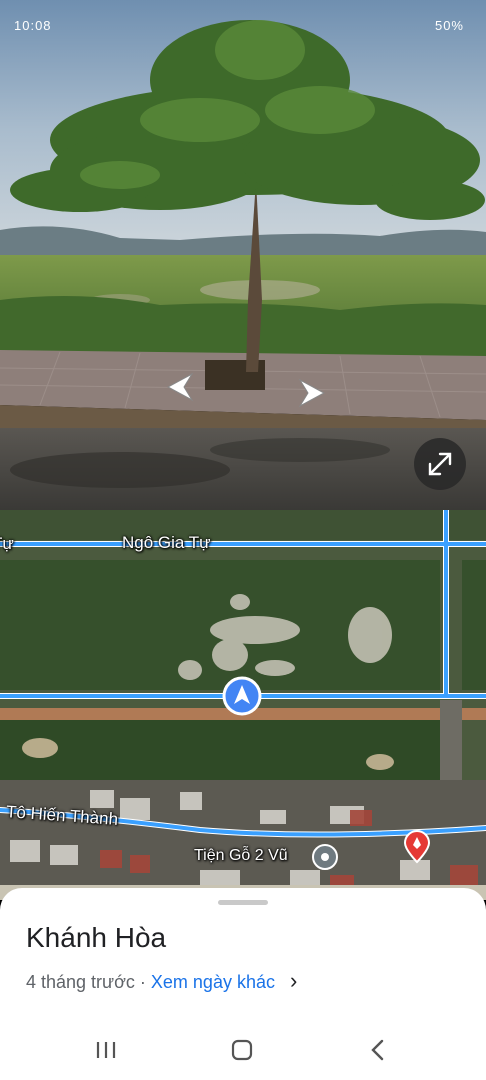 This screenshot has height=1080, width=486. What do you see at coordinates (33, 25) in the screenshot?
I see `status-time: 10:08` at bounding box center [33, 25].